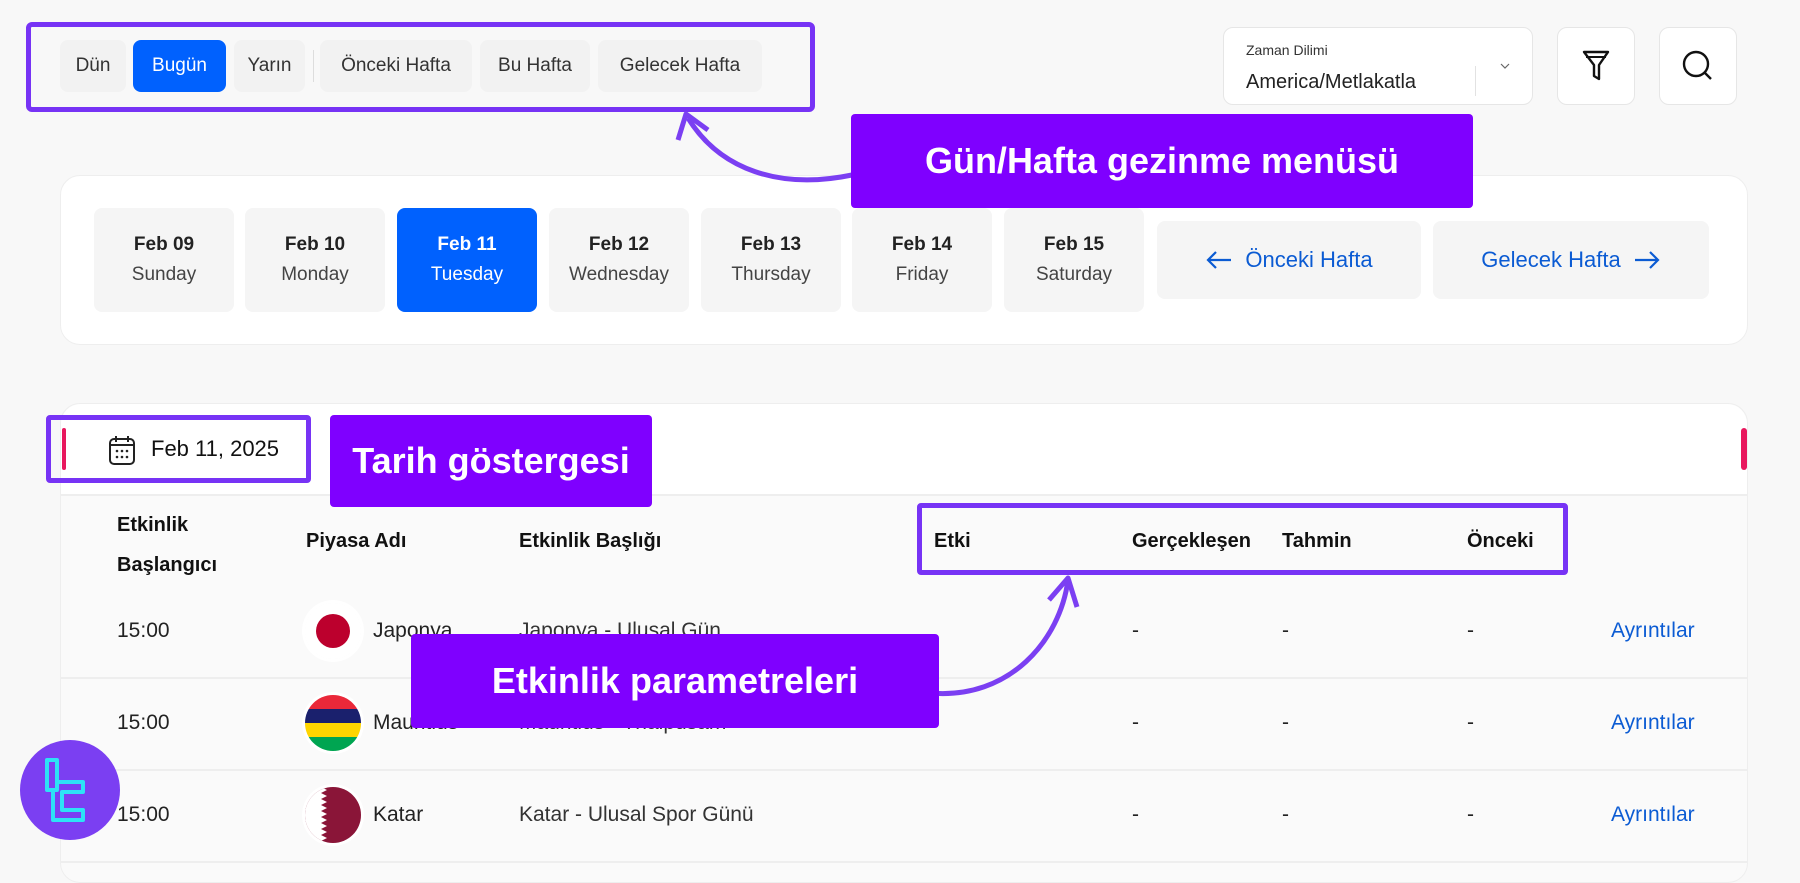 The image size is (1800, 883). Describe the element at coordinates (167, 545) in the screenshot. I see `header-start: Etkinlik Başlangıcı` at that location.